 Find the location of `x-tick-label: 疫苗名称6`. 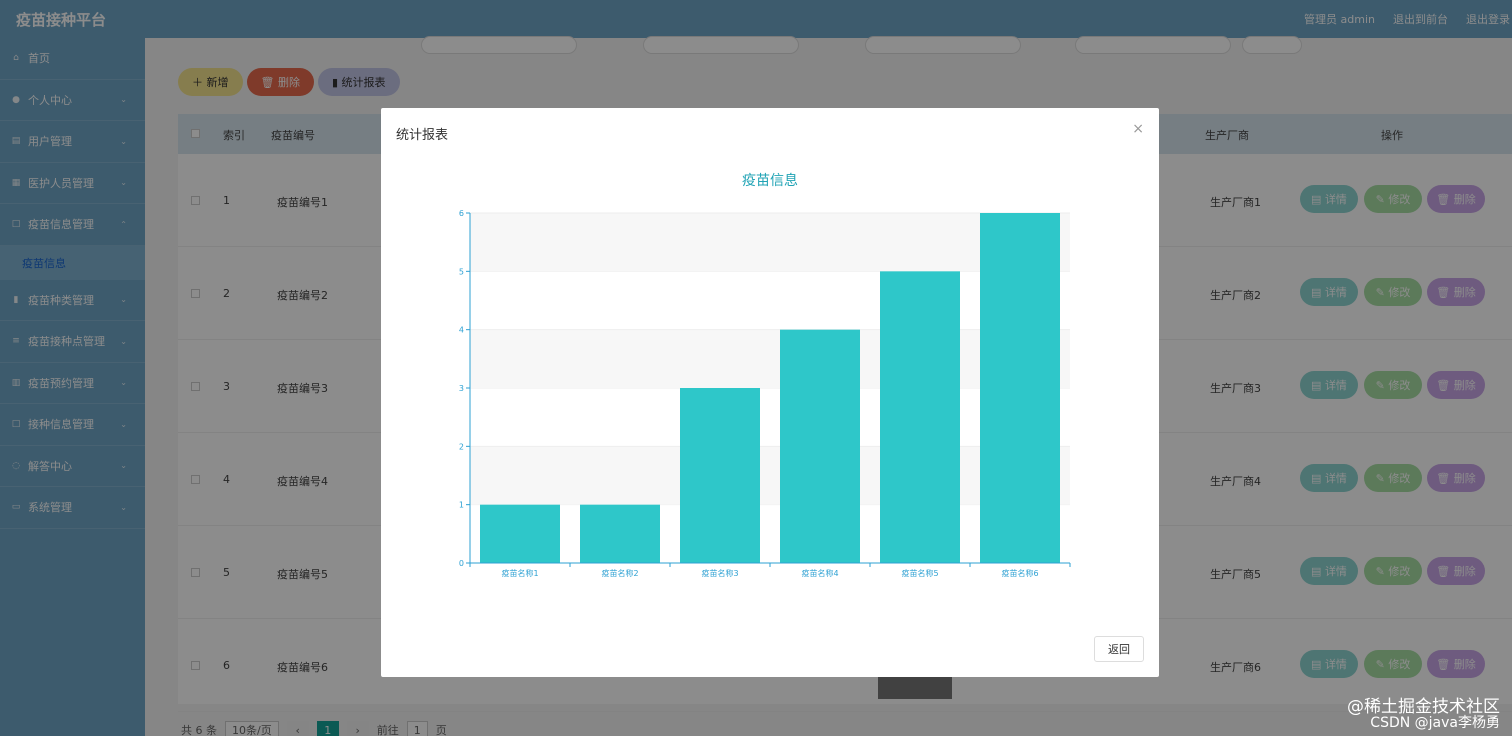

x-tick-label: 疫苗名称6 is located at coordinates (1019, 573).